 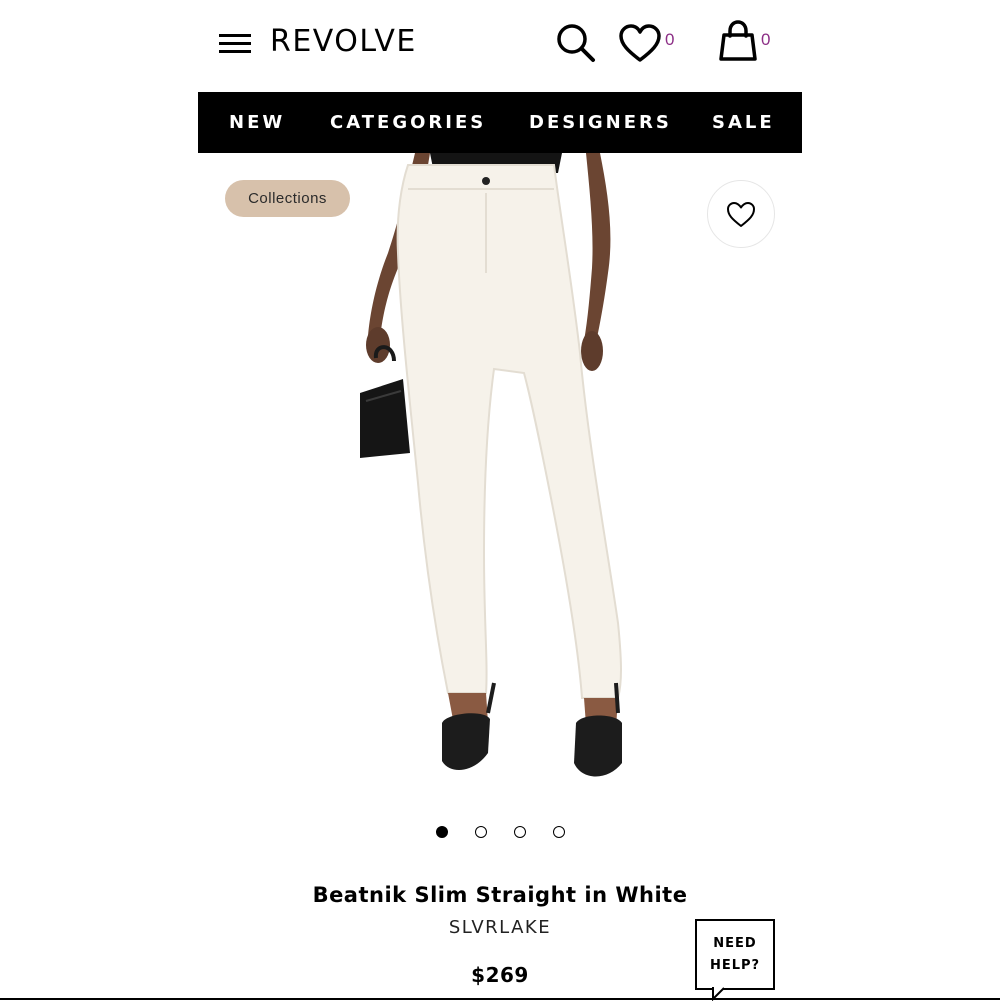 What do you see at coordinates (257, 122) in the screenshot?
I see `nav-item-new: NEW` at bounding box center [257, 122].